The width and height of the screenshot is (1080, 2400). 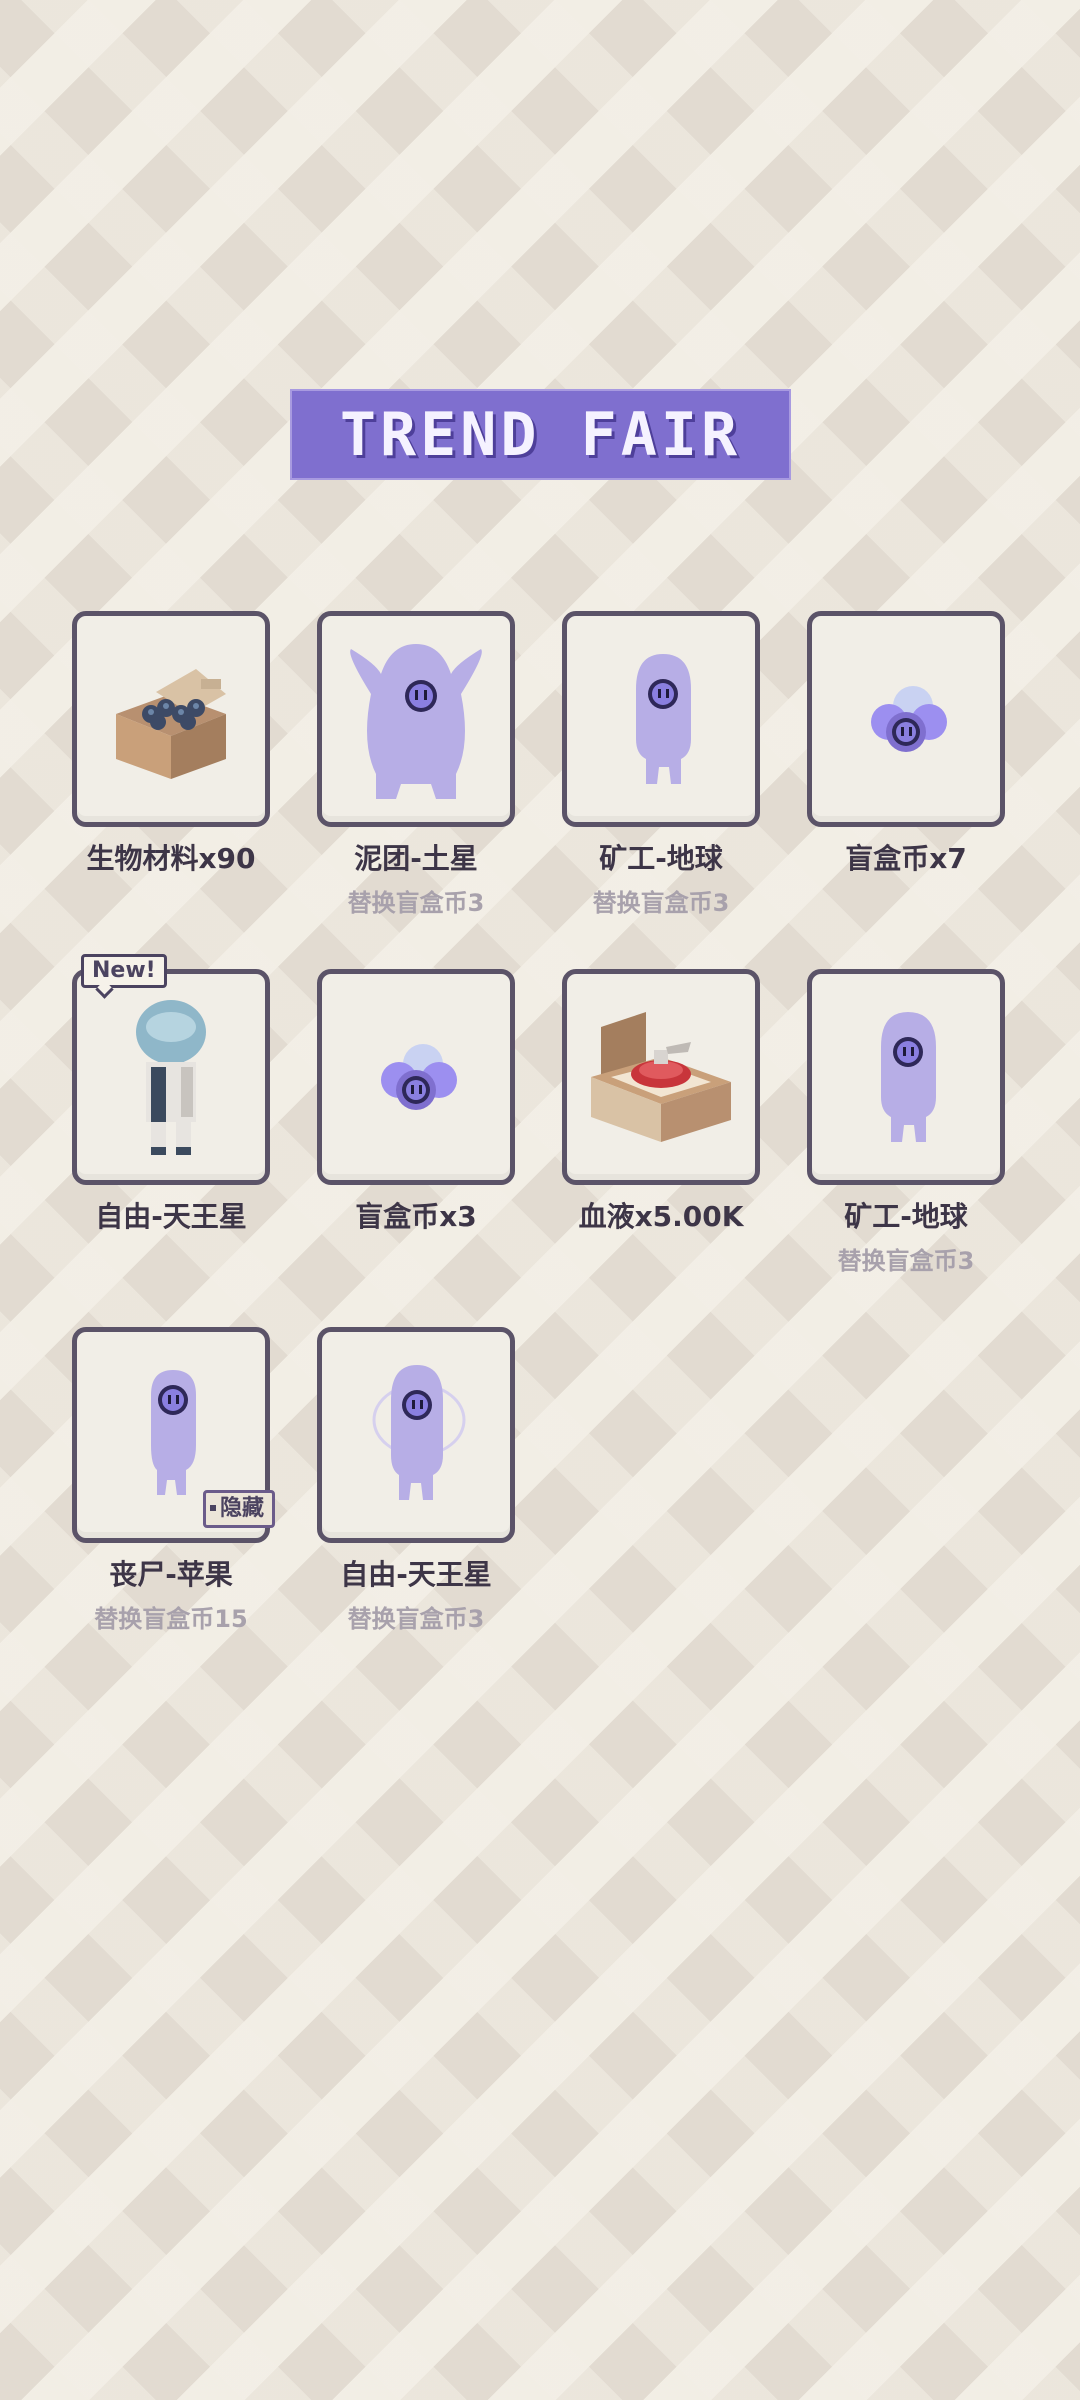 What do you see at coordinates (173, 1435) in the screenshot?
I see `reward-card: 隐藏` at bounding box center [173, 1435].